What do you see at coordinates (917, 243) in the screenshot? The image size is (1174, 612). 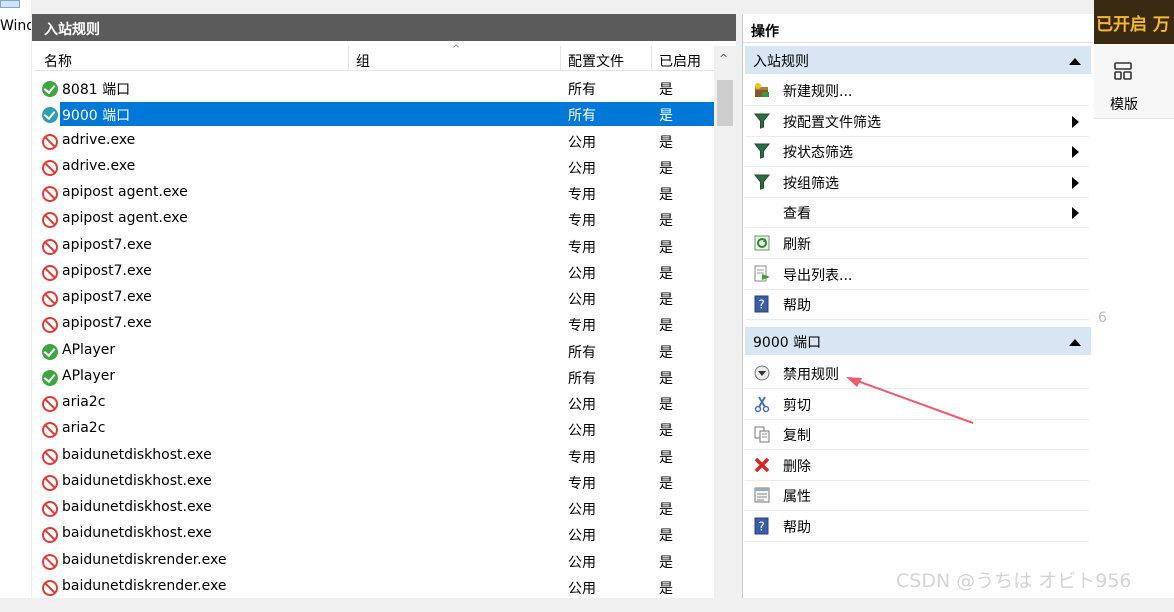 I see `action-item: 刷新` at bounding box center [917, 243].